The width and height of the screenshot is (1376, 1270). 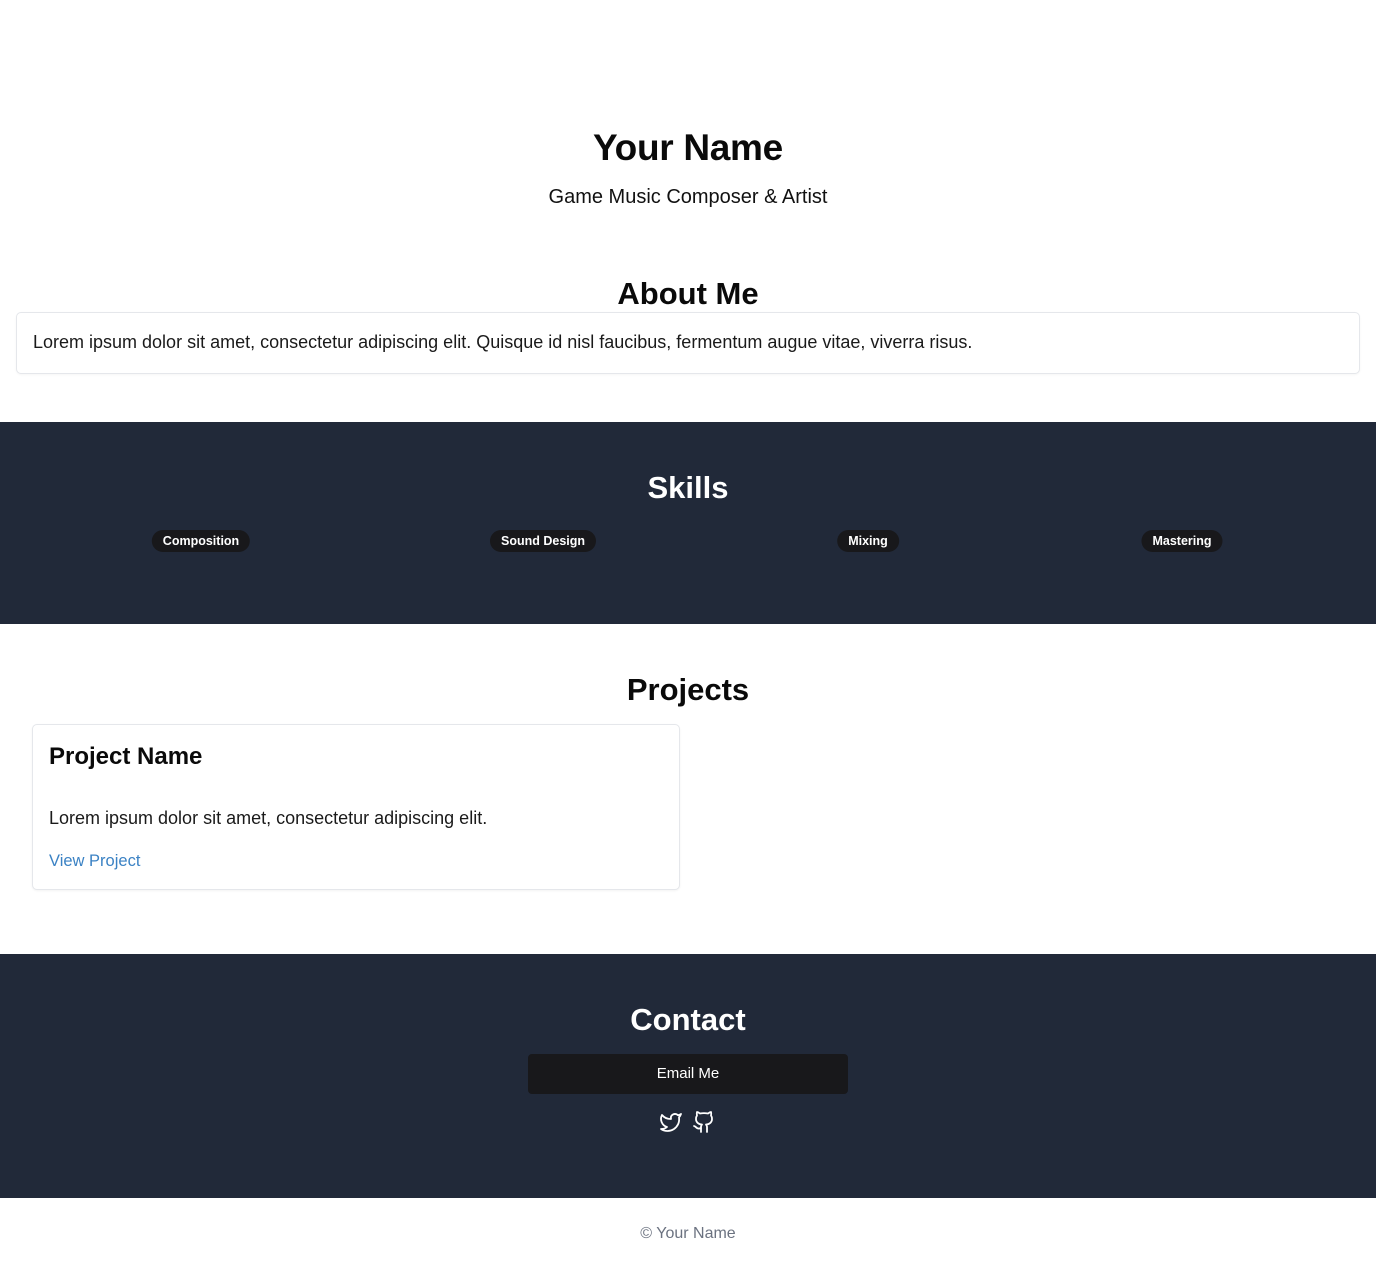 I want to click on skill-badge-sound-design: Sound Design, so click(x=543, y=541).